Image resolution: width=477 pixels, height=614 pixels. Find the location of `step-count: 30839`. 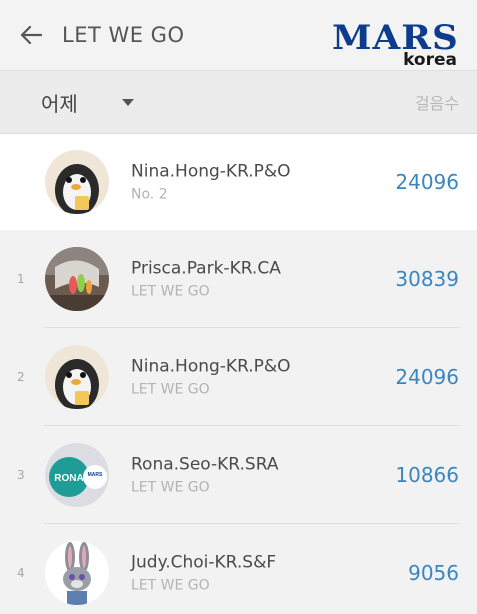

step-count: 30839 is located at coordinates (427, 279).